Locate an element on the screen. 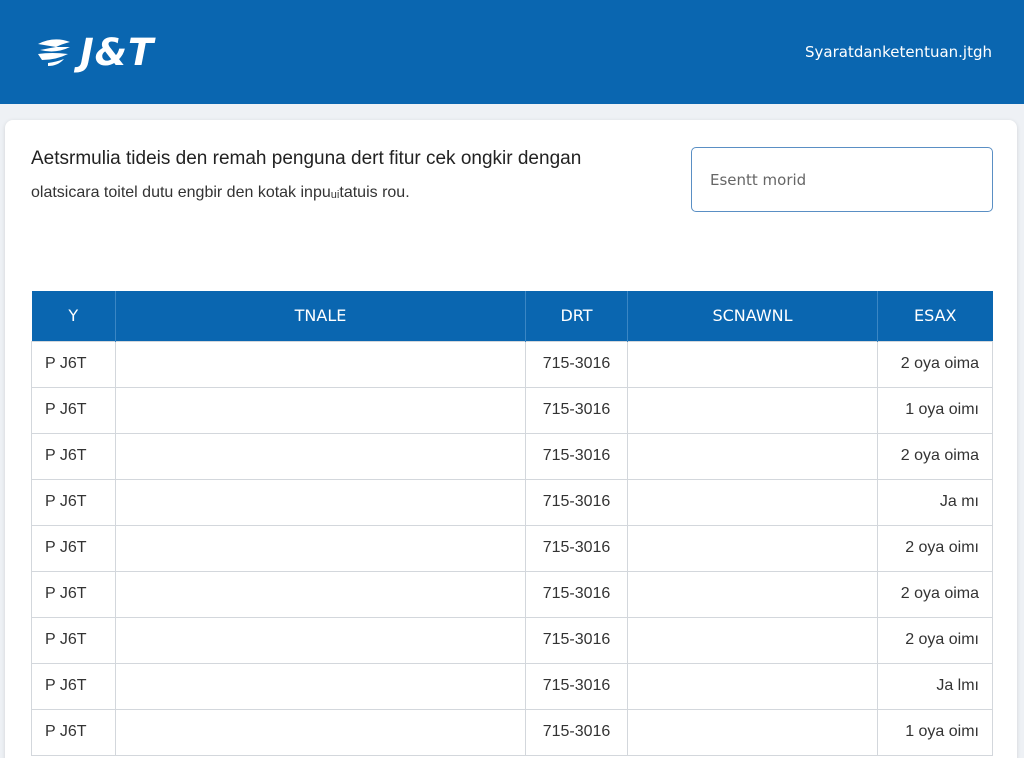 The image size is (1024, 758). table-header-row: Y TNALE DRT SCNAWNL ESAX is located at coordinates (512, 316).